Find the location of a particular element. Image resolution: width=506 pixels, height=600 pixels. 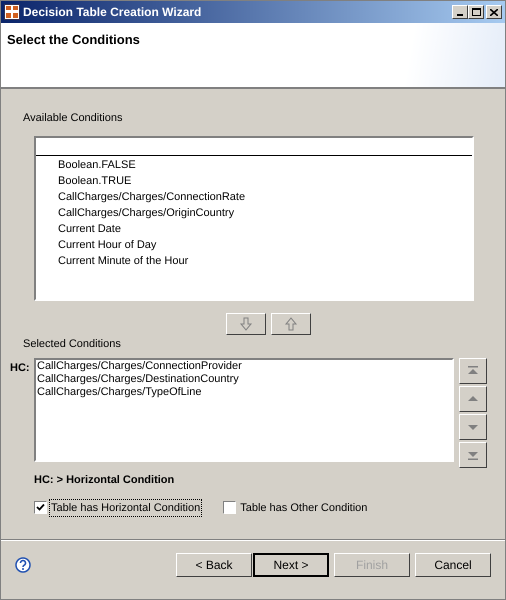

arrow-down-icon is located at coordinates (246, 324).